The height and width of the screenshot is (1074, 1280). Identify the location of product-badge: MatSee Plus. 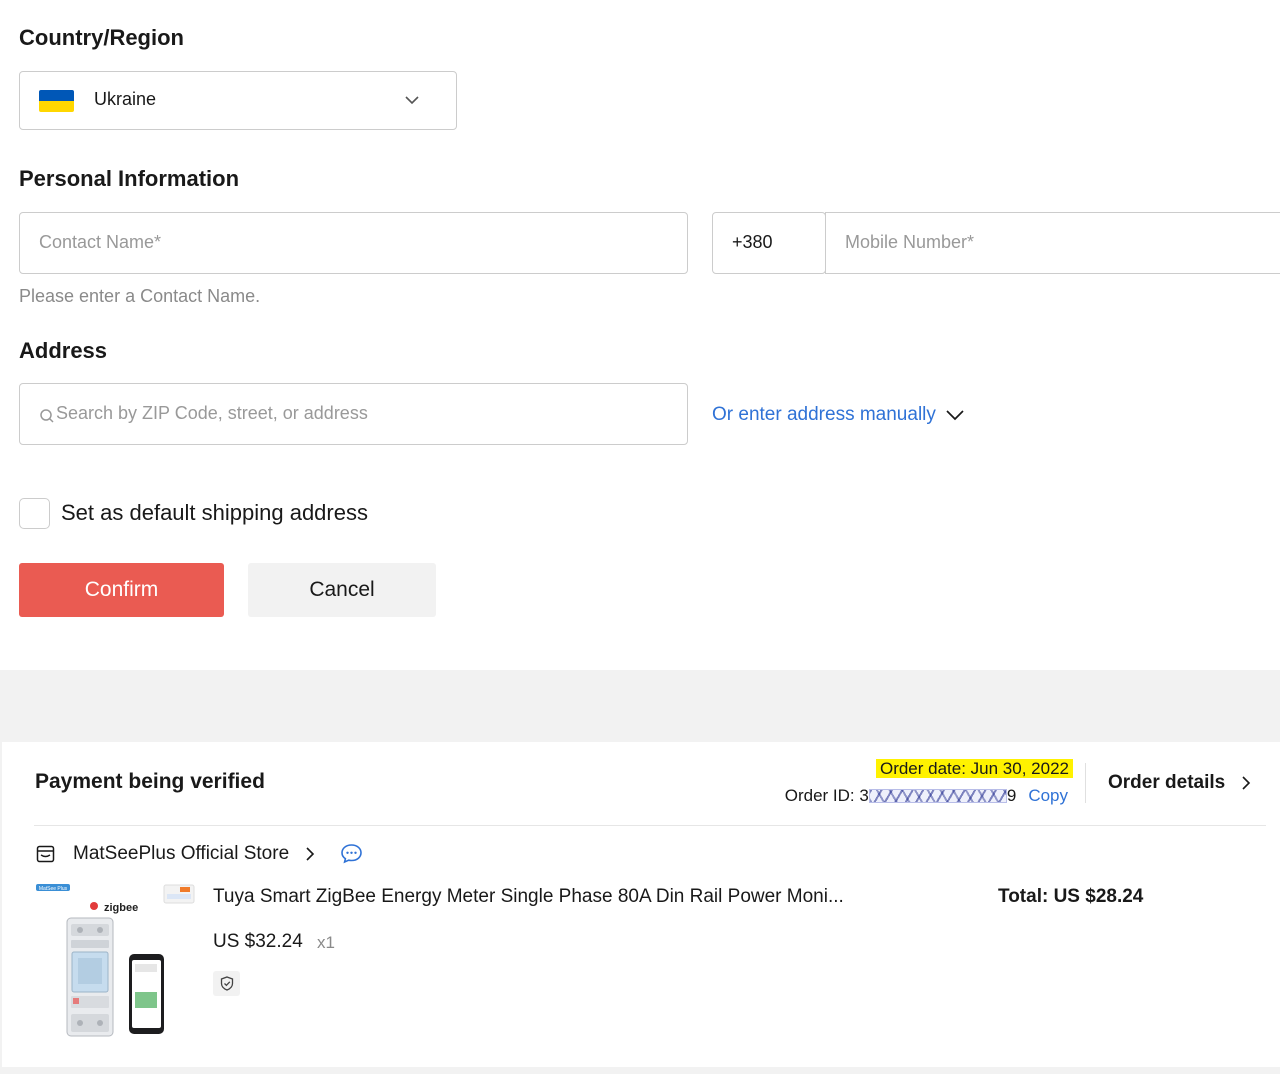
(53, 889).